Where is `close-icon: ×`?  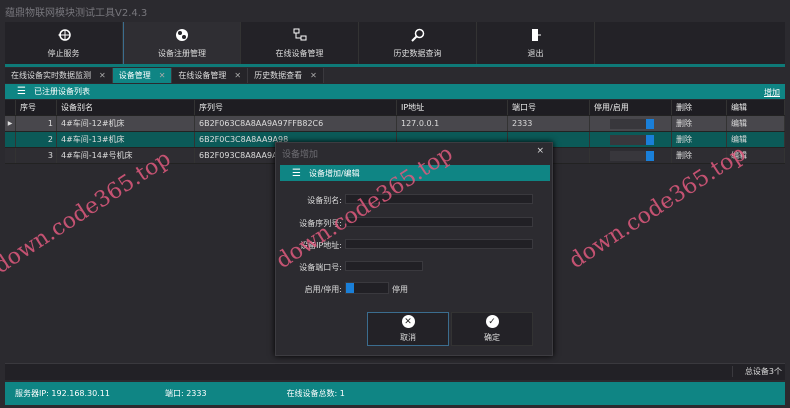
close-icon: × is located at coordinates (540, 151).